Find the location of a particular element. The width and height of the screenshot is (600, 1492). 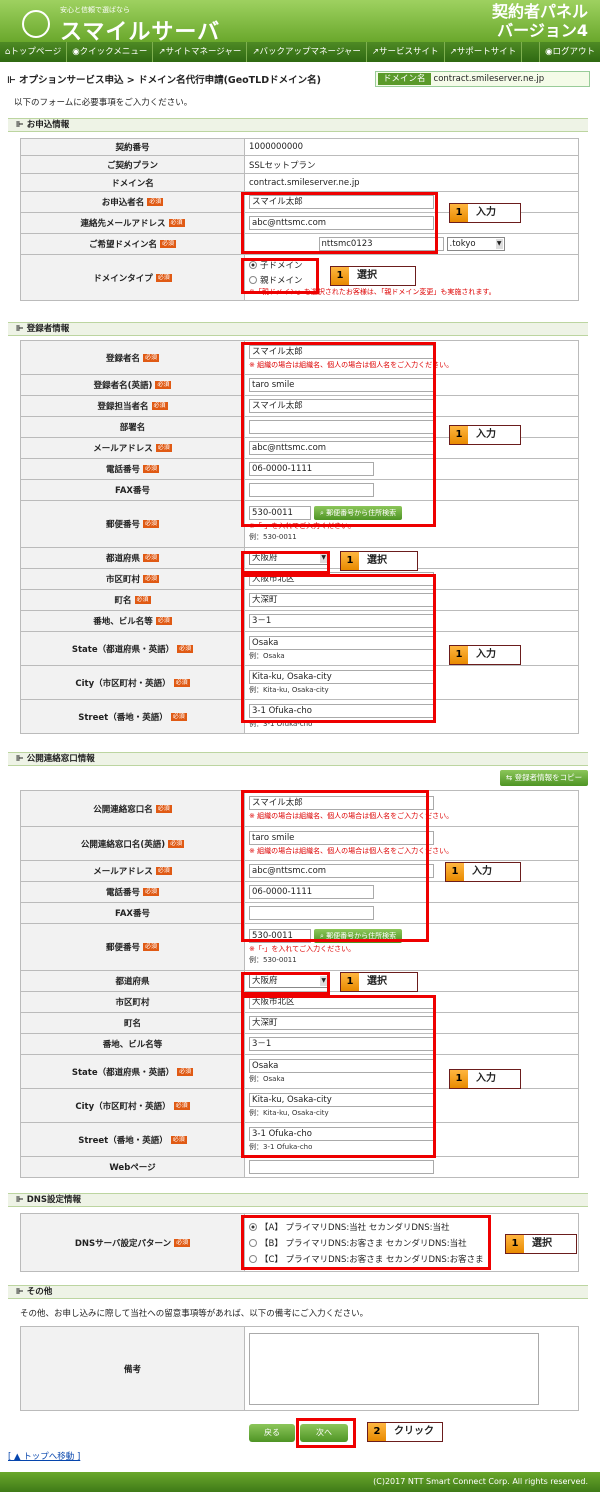

reg-fax-input is located at coordinates (311, 490).